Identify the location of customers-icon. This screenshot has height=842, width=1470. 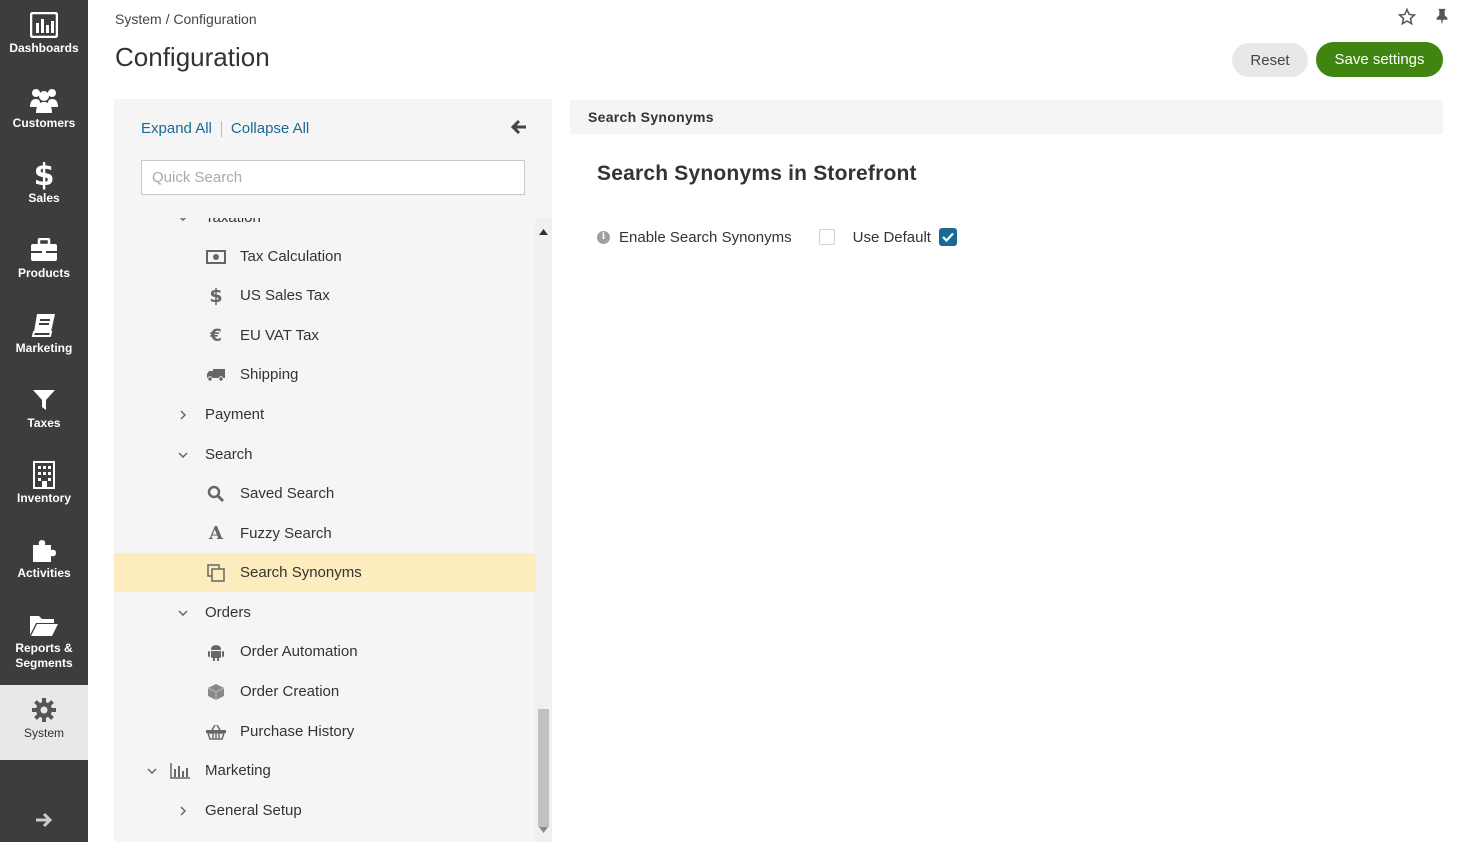
(44, 100).